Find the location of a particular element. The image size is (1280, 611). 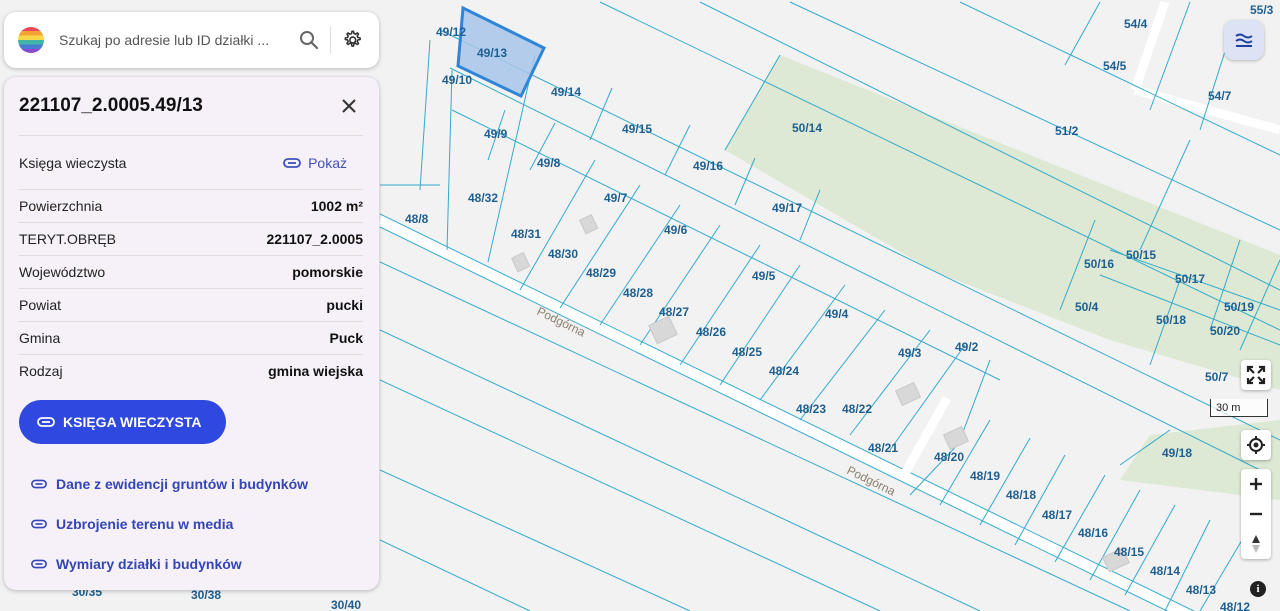

info-row: TERYT.OBRĘB 221107_2.0005 is located at coordinates (191, 239).